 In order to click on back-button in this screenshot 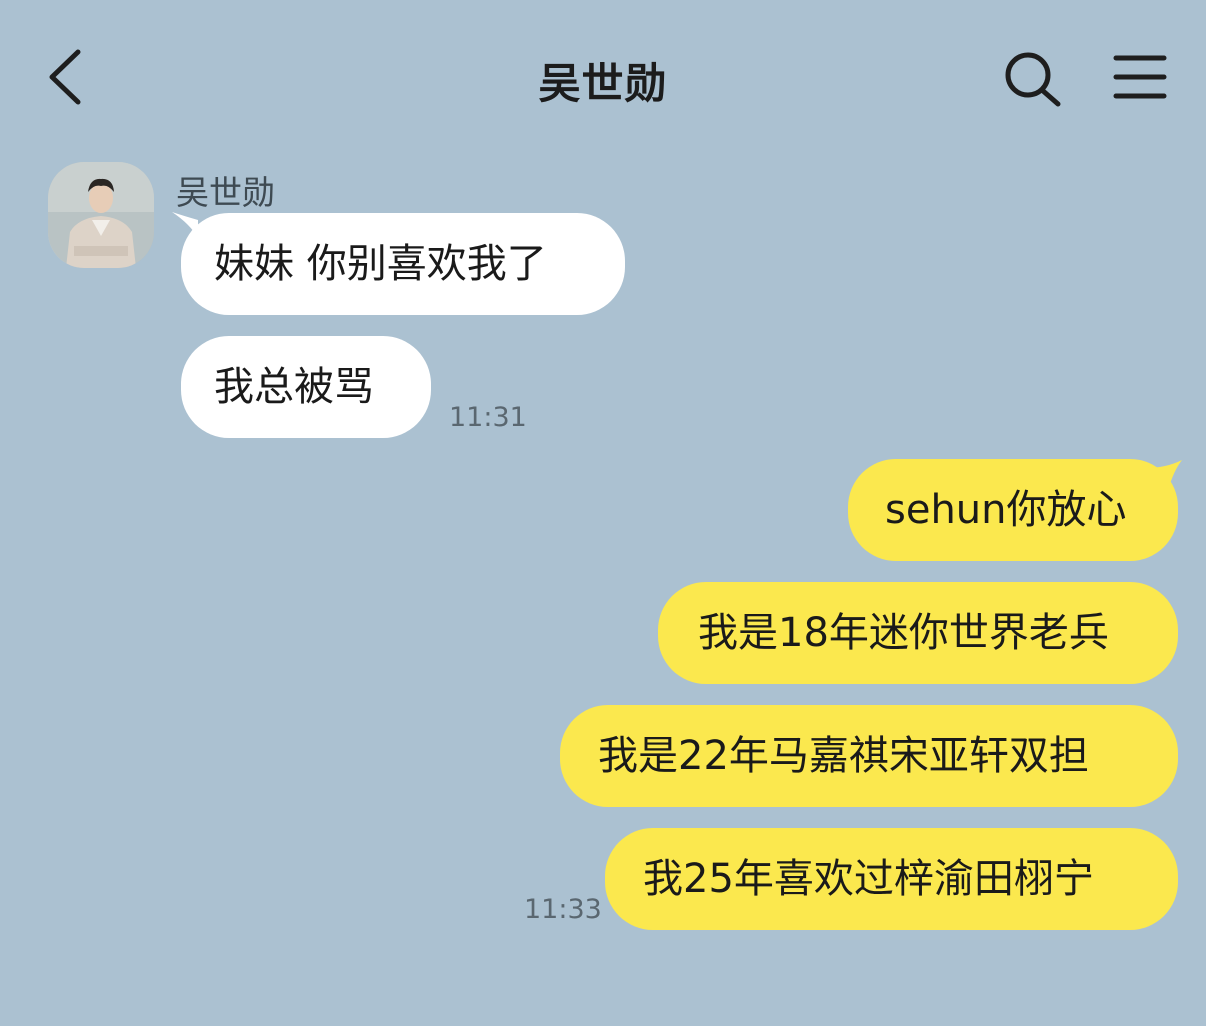, I will do `click(68, 77)`.